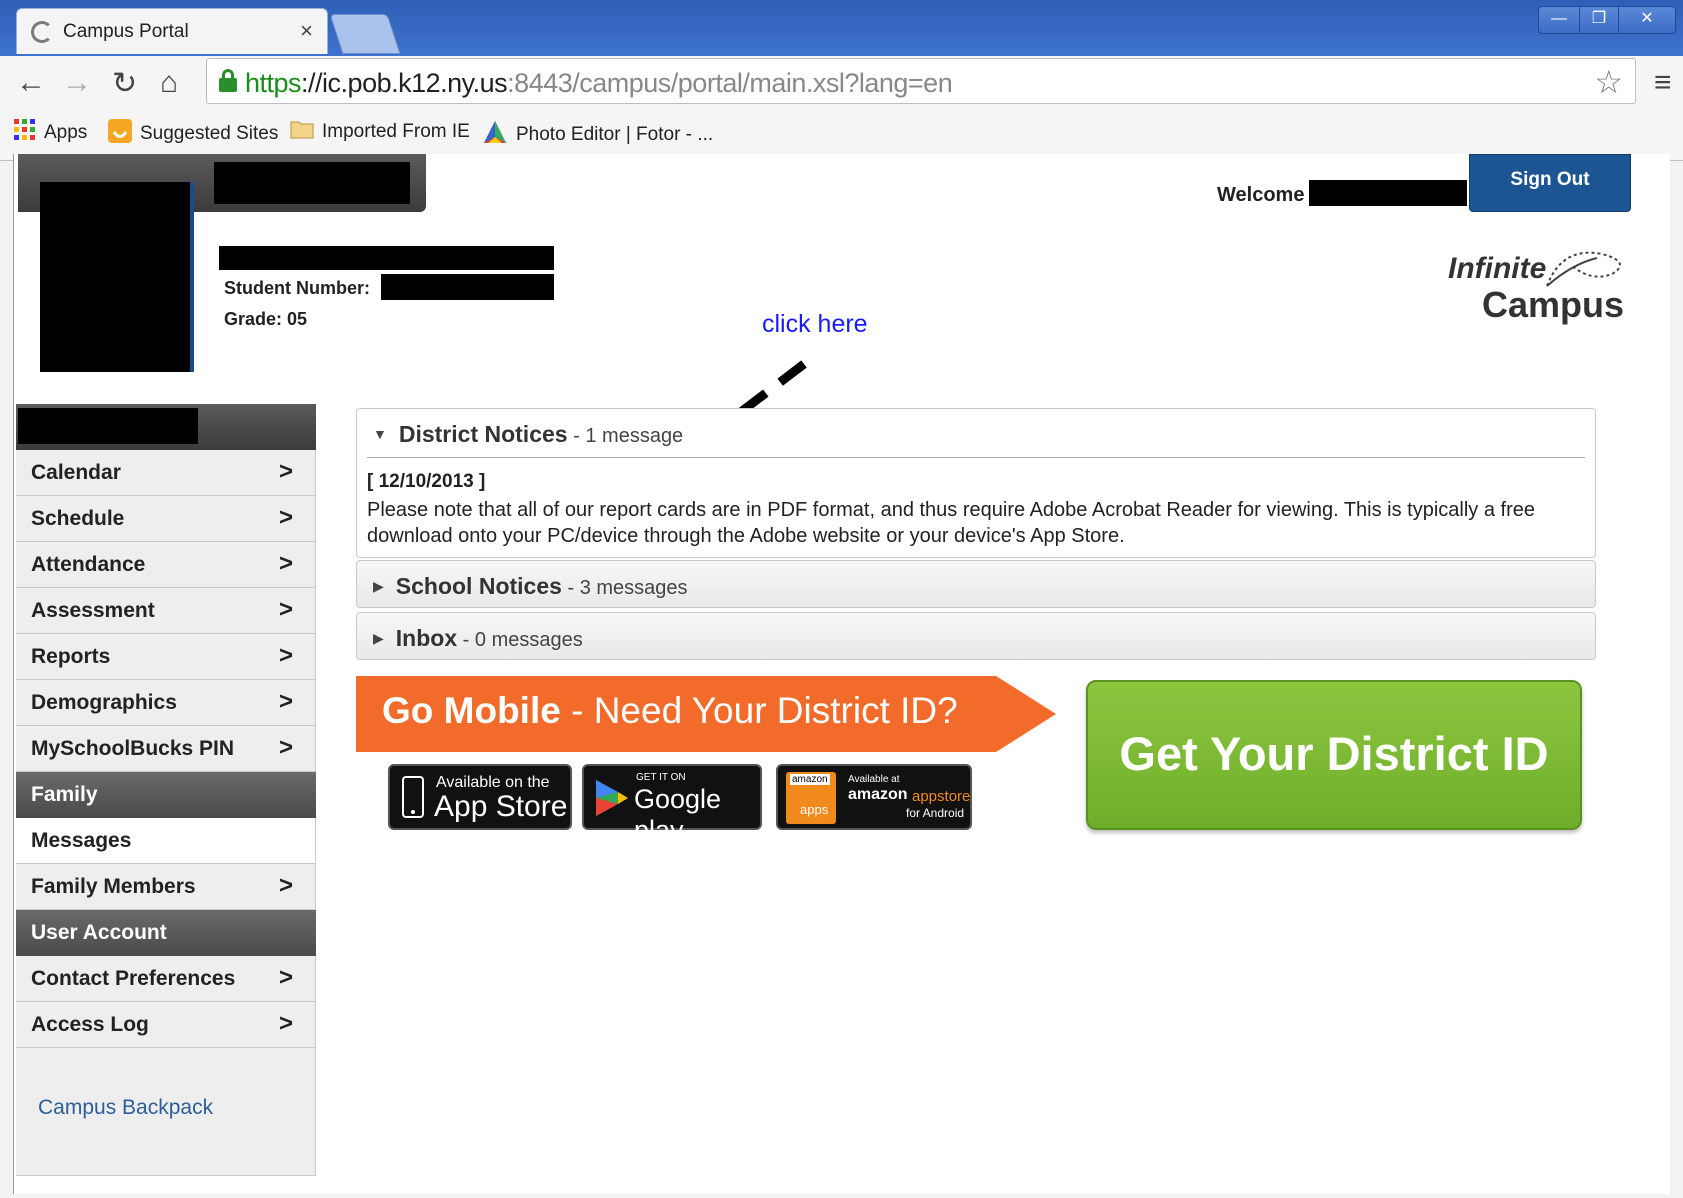 The image size is (1683, 1198). Describe the element at coordinates (380, 434) in the screenshot. I see `caret-down-icon: ▼` at that location.